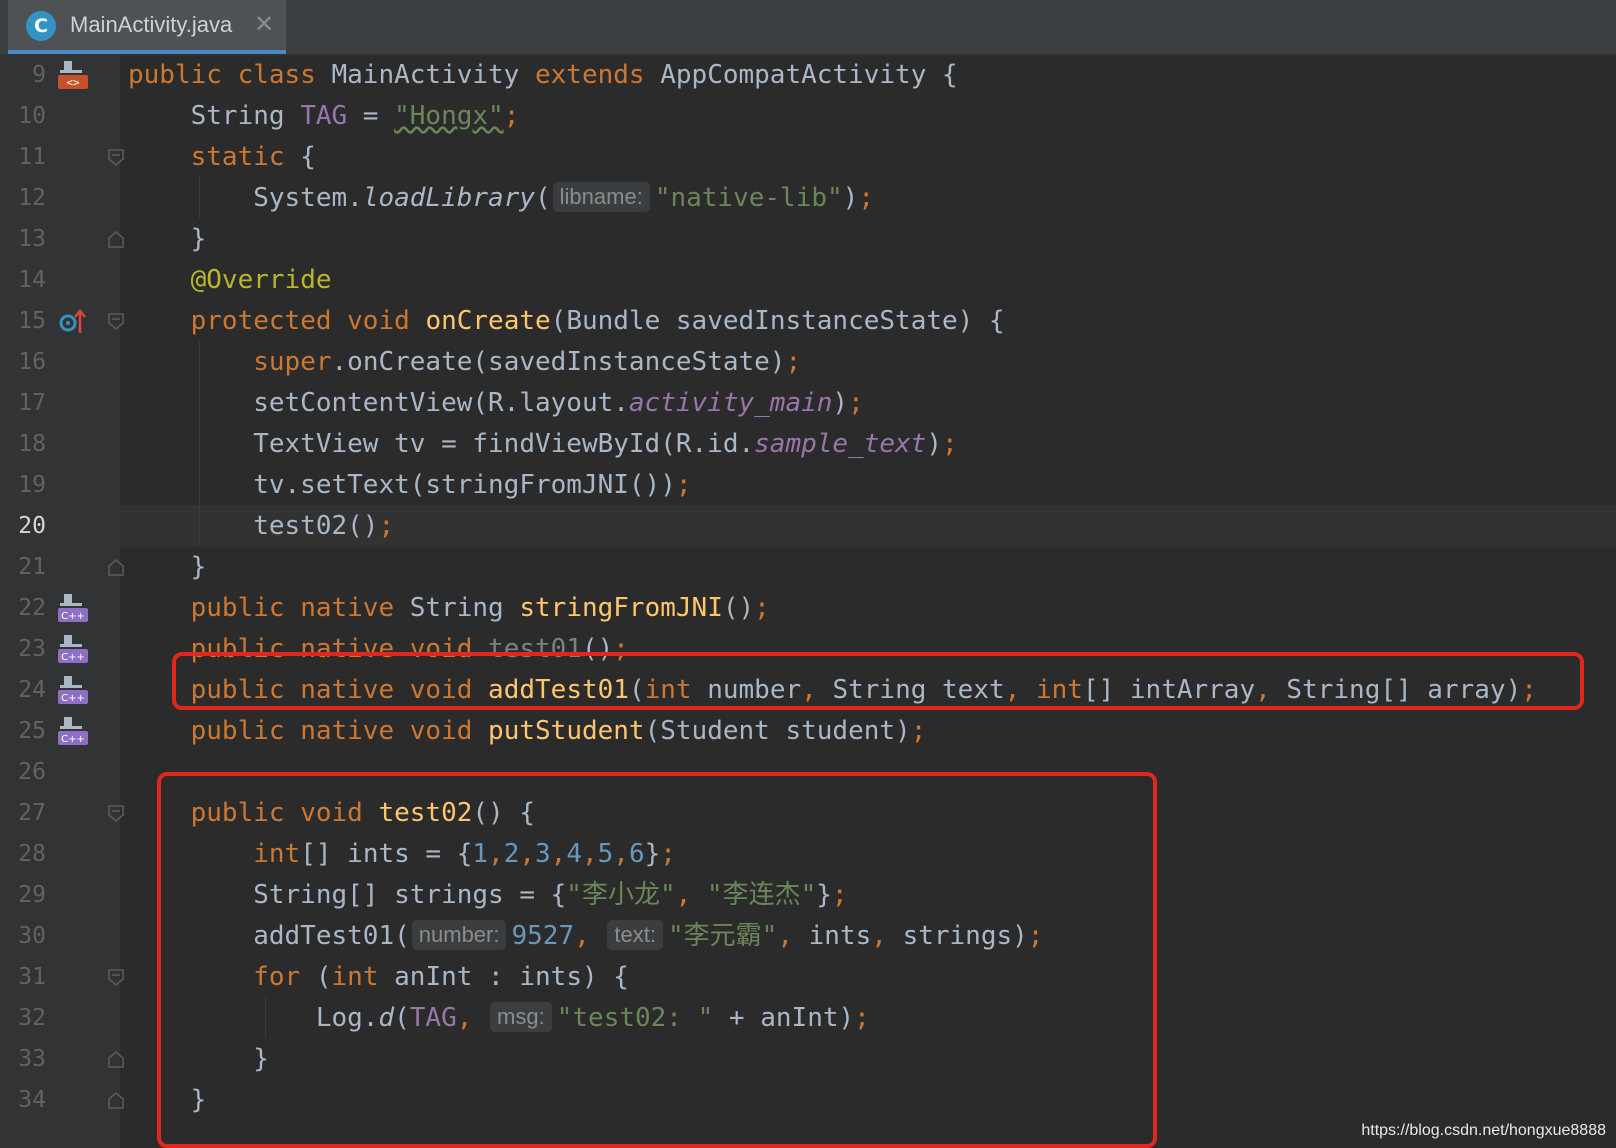 This screenshot has height=1148, width=1616. Describe the element at coordinates (808, 485) in the screenshot. I see `code-line: 19 tv.setText(stringFromJNI());` at that location.